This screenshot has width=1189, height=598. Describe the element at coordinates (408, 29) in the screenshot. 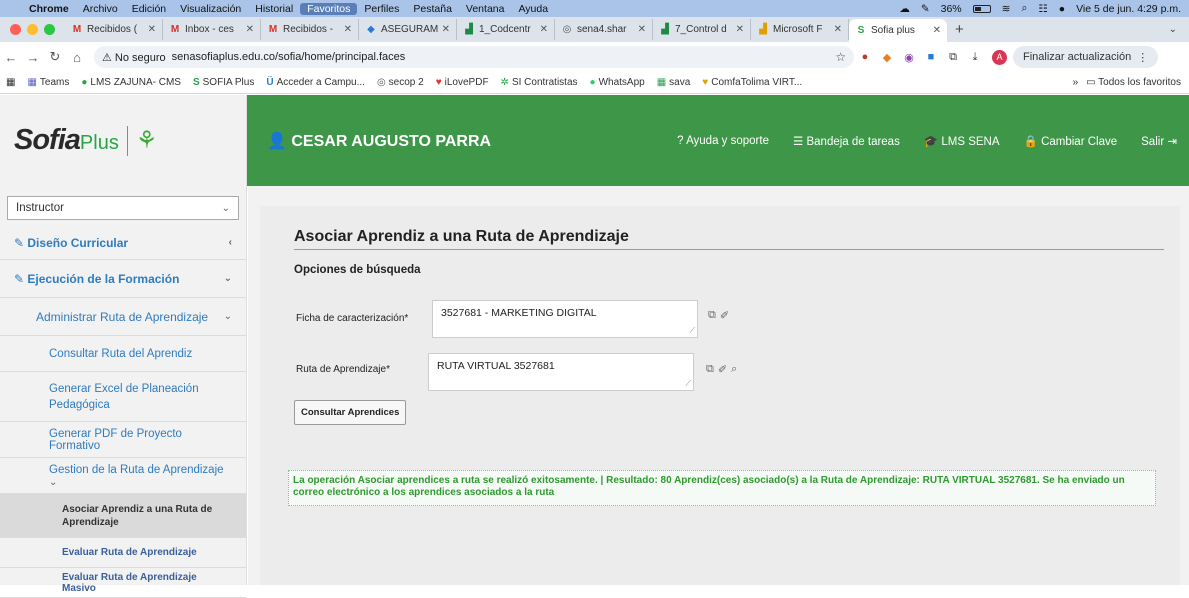

I see `browser-tab: ◆ ASEGURAM ✕` at that location.